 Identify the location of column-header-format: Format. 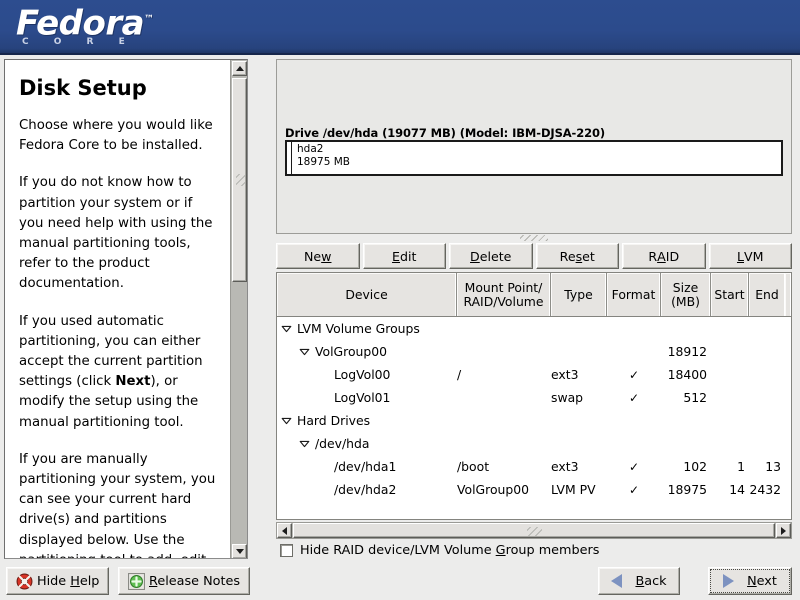
(634, 294).